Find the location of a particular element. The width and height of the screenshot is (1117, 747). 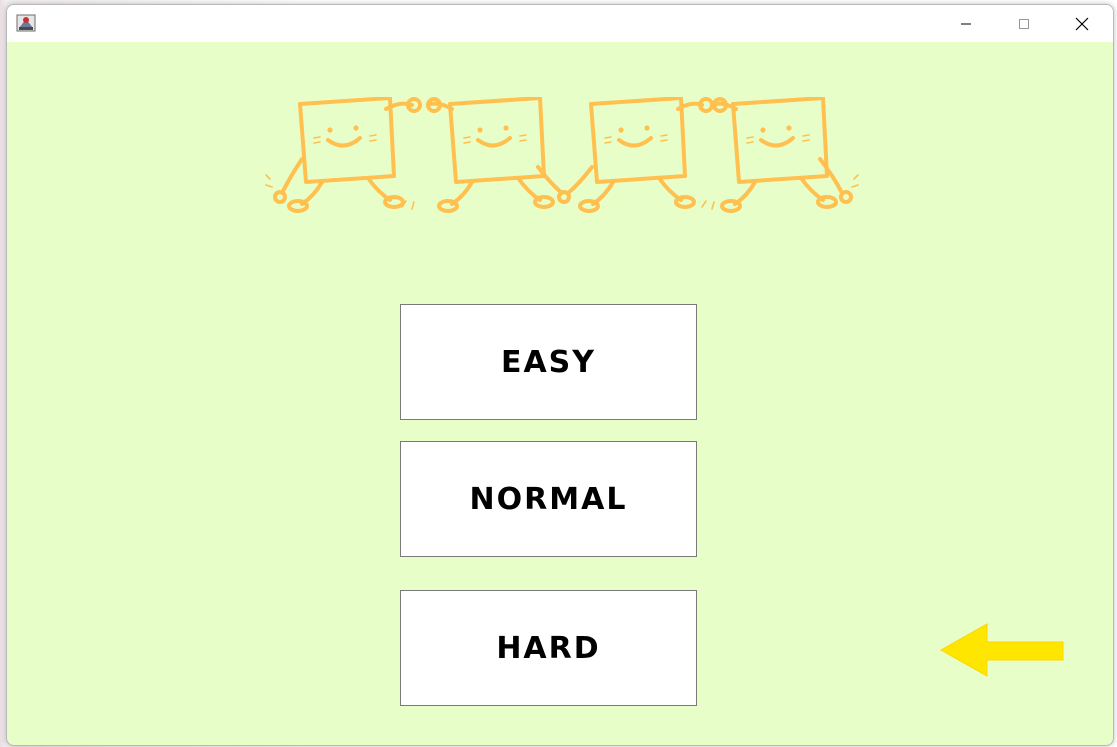

normal-button: NORMAL is located at coordinates (548, 499).